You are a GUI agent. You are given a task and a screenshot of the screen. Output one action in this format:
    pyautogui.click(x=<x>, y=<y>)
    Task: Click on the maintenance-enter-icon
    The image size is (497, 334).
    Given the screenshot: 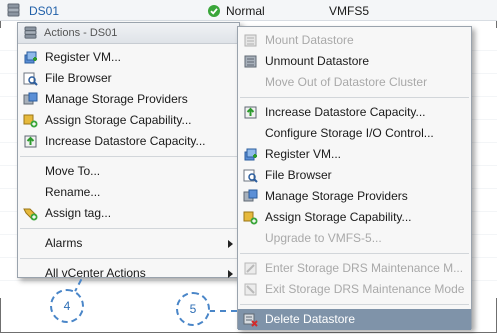 What is the action you would take?
    pyautogui.click(x=250, y=268)
    